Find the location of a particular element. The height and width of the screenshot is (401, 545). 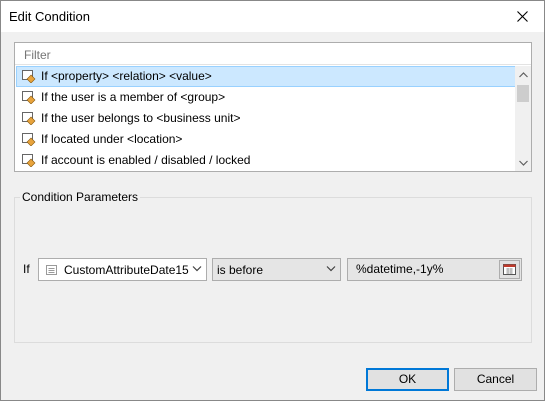

calendar-icon is located at coordinates (509, 269).